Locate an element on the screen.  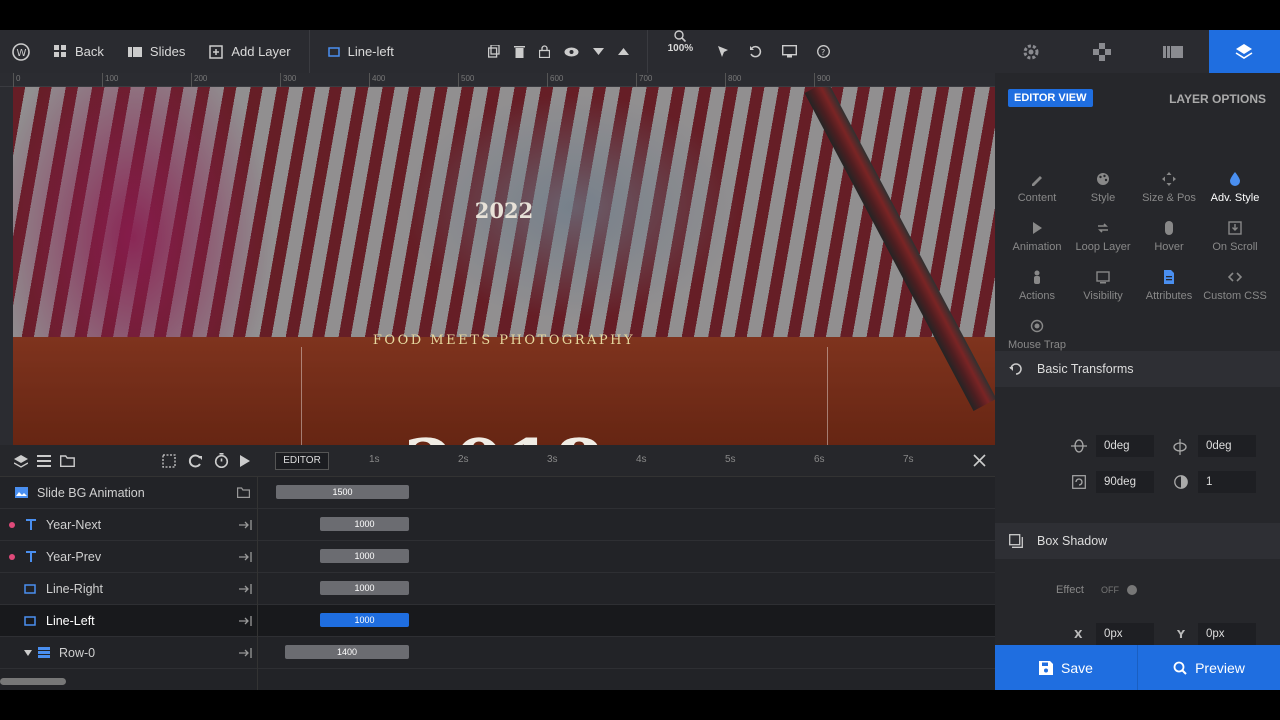
loop-icon is located at coordinates (195, 461).